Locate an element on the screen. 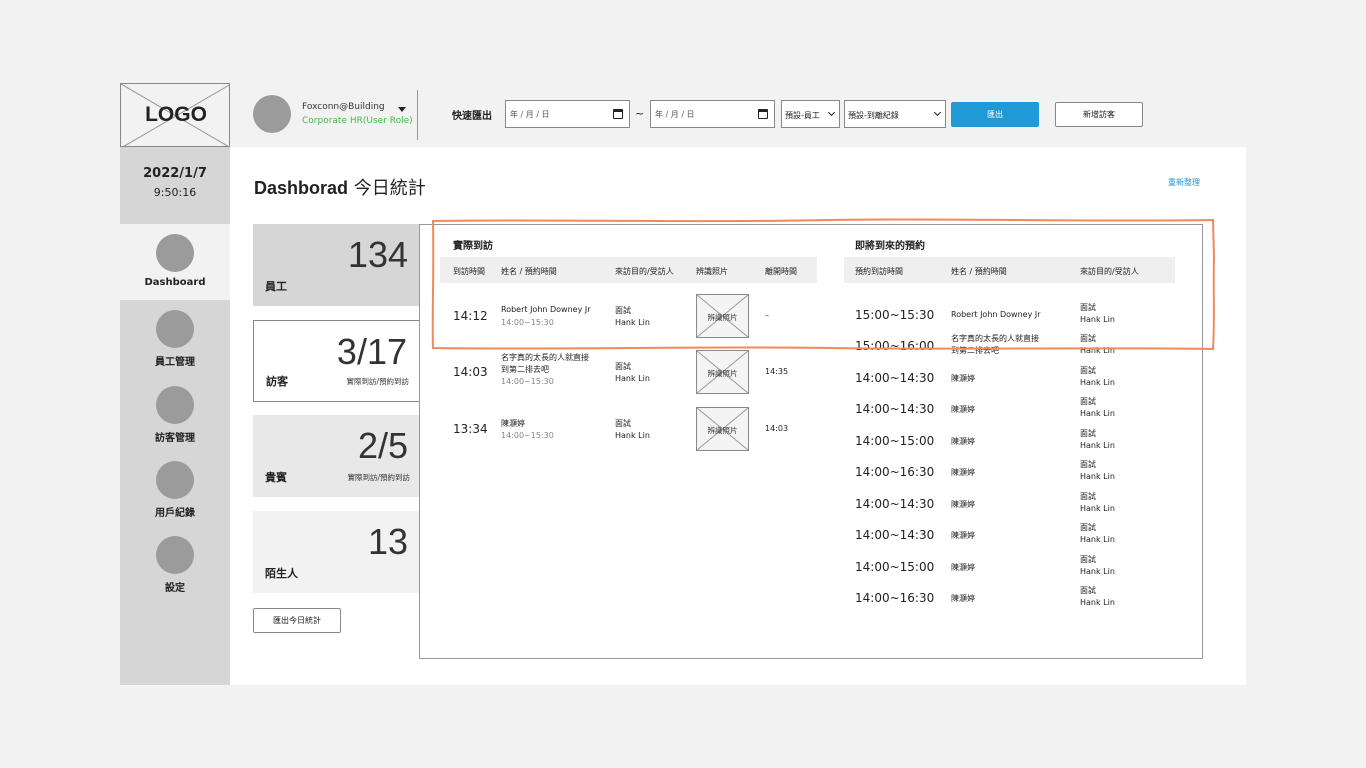 Image resolution: width=1366 pixels, height=768 pixels. records-icon is located at coordinates (175, 480).